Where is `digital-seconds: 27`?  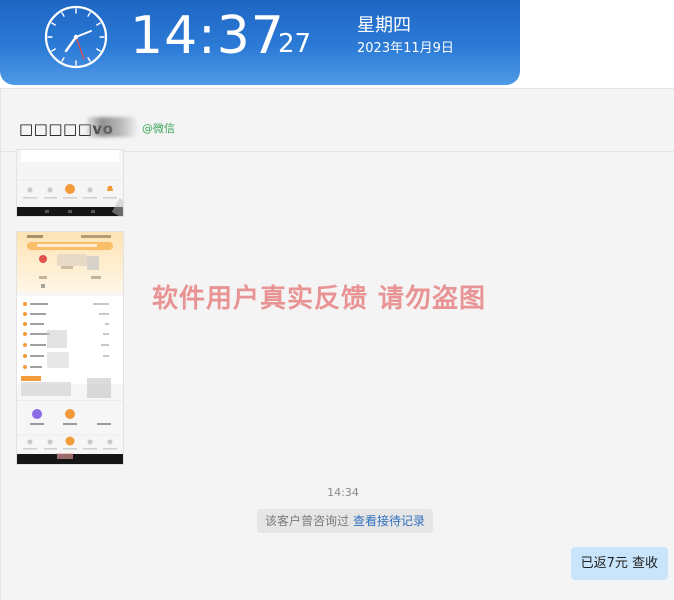
digital-seconds: 27 is located at coordinates (295, 44).